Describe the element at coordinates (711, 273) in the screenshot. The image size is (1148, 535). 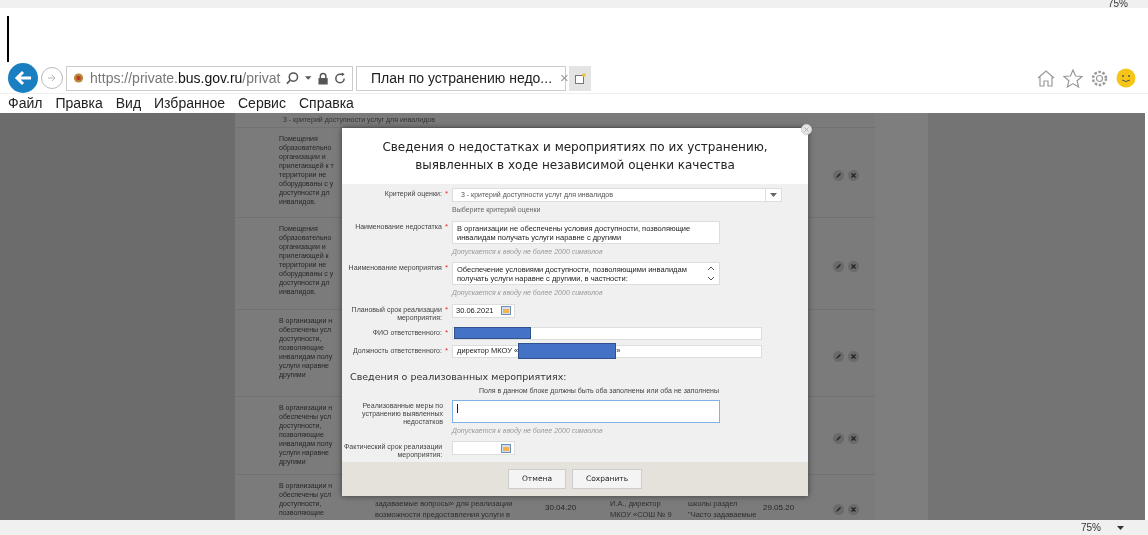
I see `scroll-arrows-icon` at that location.